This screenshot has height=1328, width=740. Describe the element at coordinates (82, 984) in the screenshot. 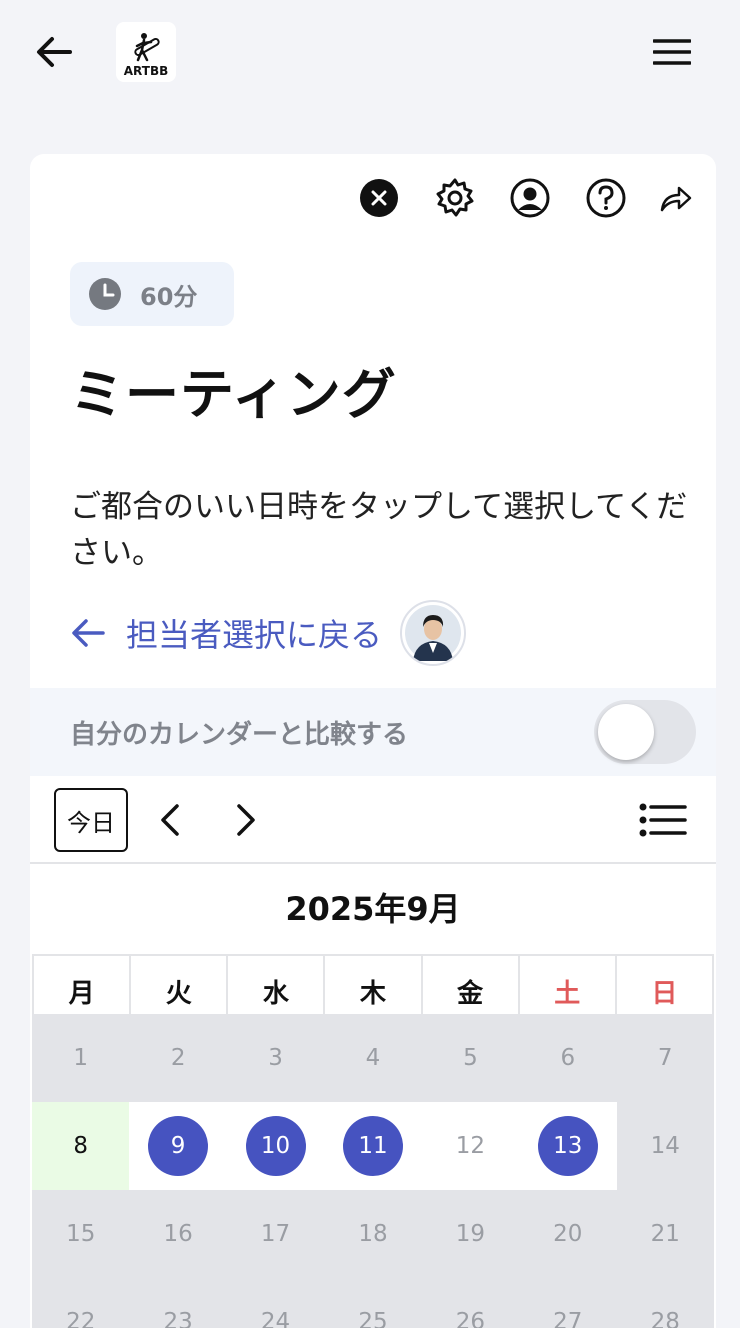

I see `weekday-mon: 月` at that location.